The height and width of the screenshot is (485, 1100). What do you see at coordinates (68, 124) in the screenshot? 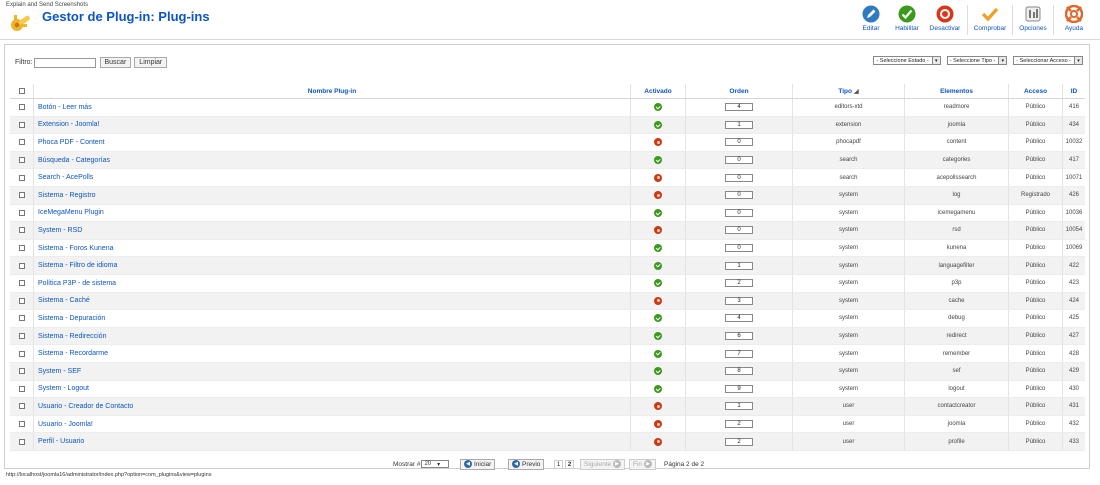
I see `plugin-name-link: Extension - Joomla!` at bounding box center [68, 124].